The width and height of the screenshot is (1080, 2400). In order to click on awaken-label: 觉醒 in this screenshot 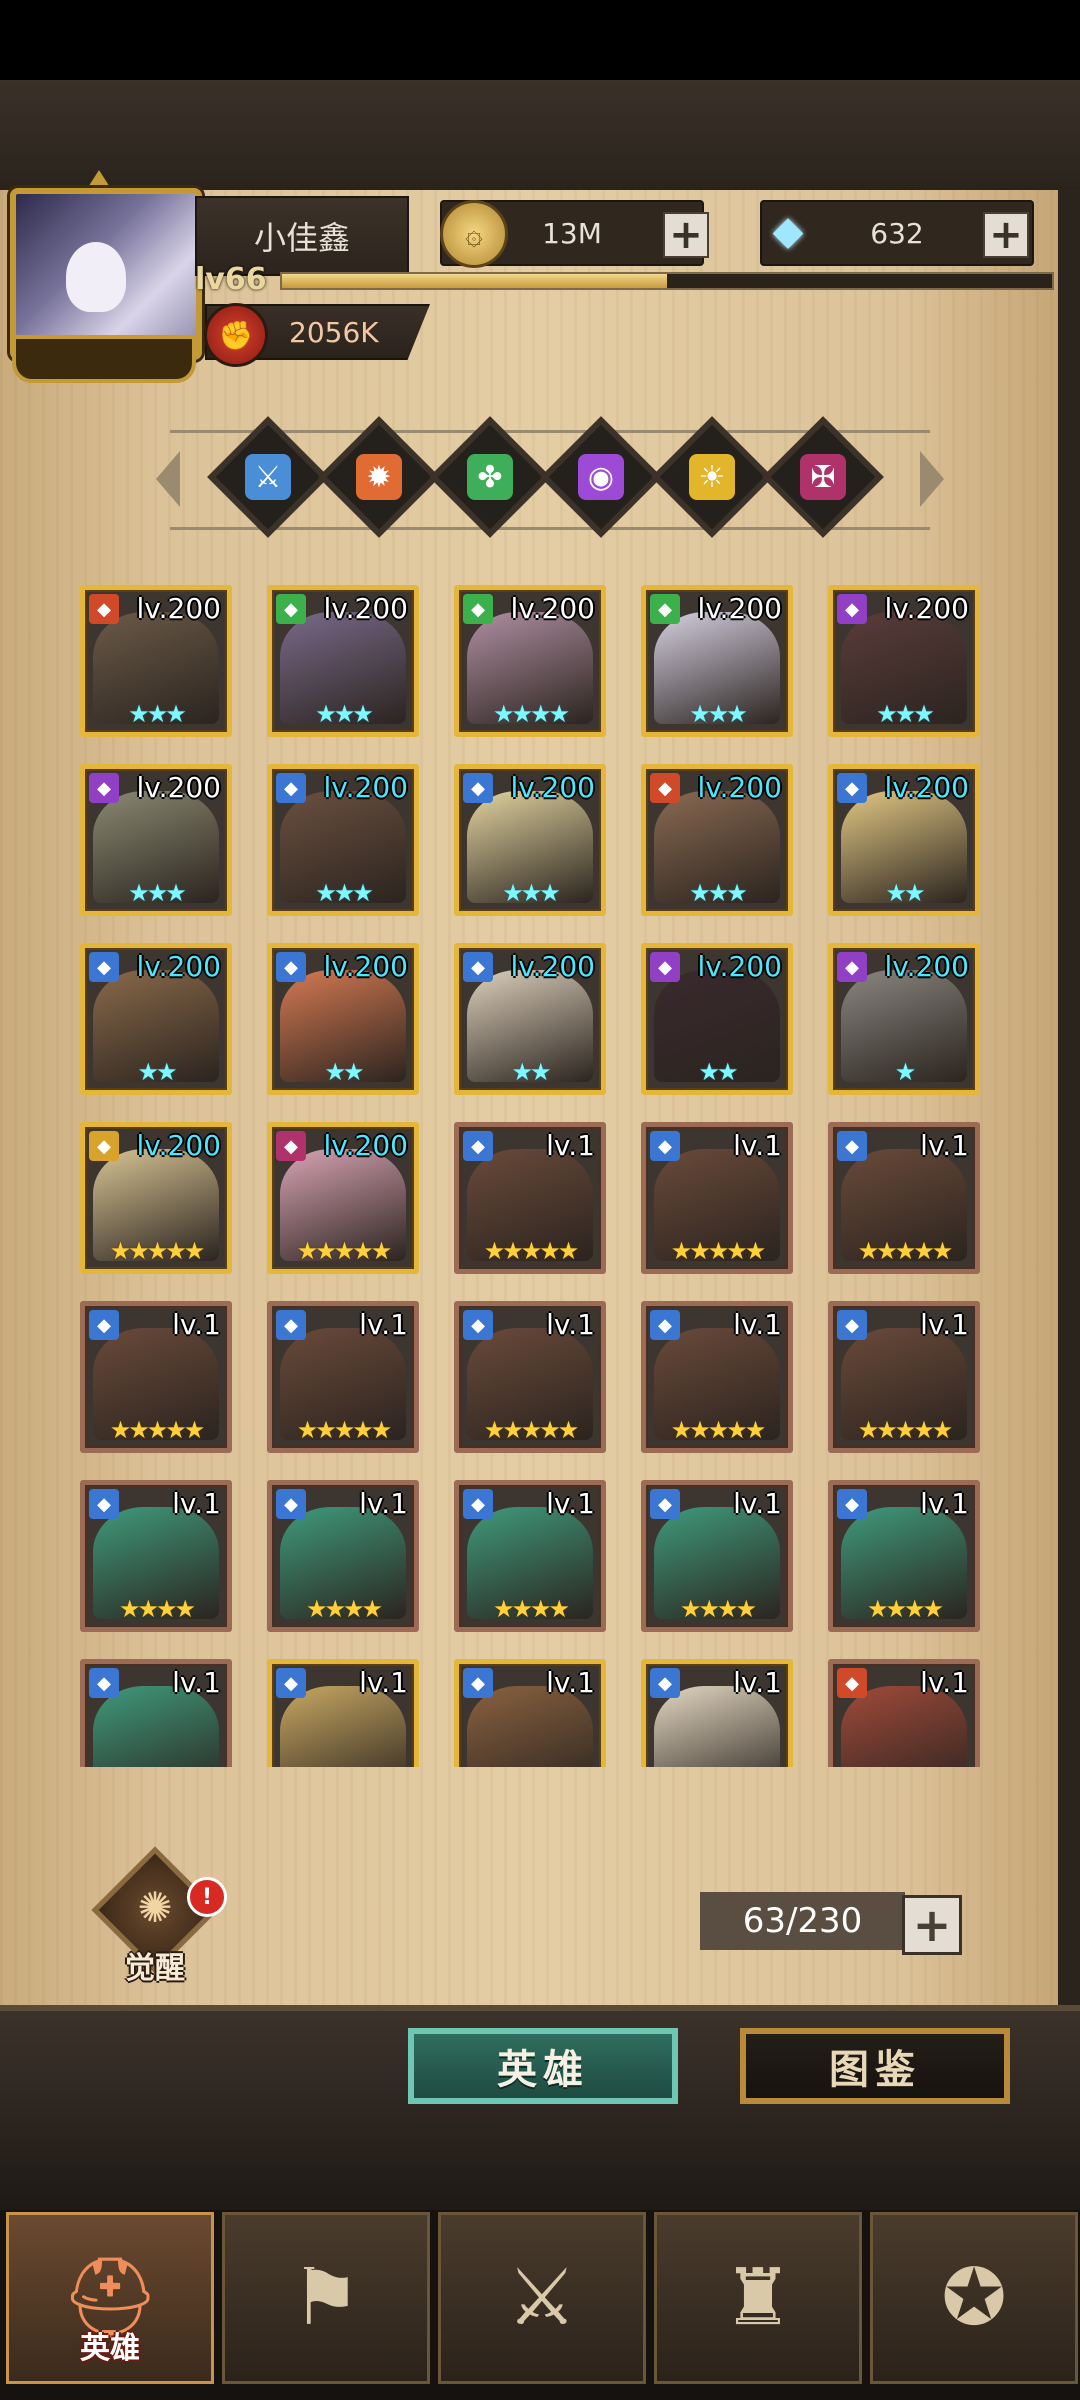, I will do `click(155, 1968)`.